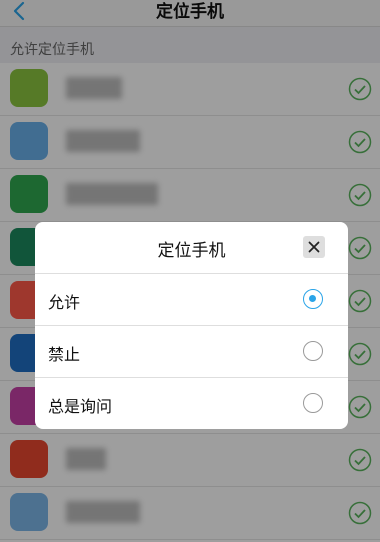 This screenshot has height=542, width=380. Describe the element at coordinates (191, 251) in the screenshot. I see `dialog-title: 定位手机` at that location.